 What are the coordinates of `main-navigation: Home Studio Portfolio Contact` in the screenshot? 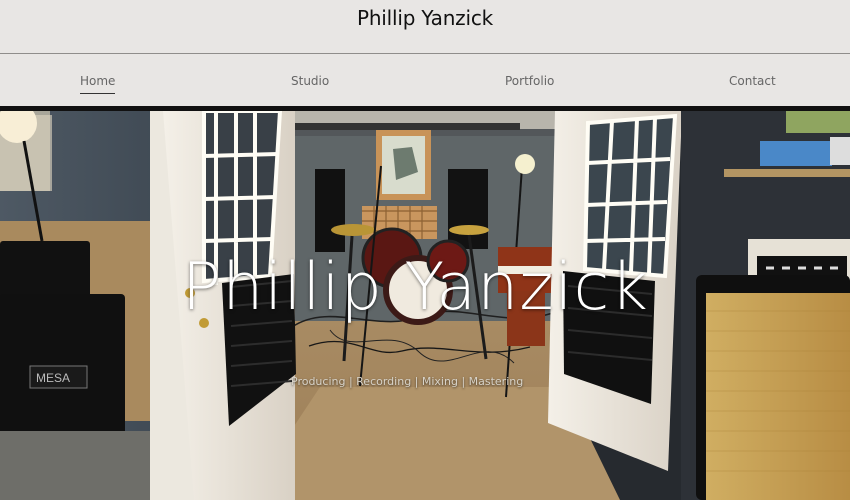 It's located at (425, 80).